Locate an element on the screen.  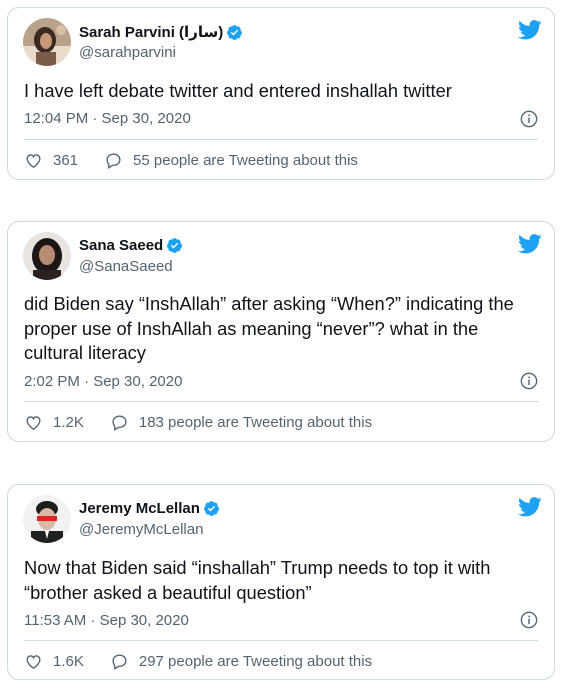
conversation-button: 297 people are Tweeting about this is located at coordinates (241, 661).